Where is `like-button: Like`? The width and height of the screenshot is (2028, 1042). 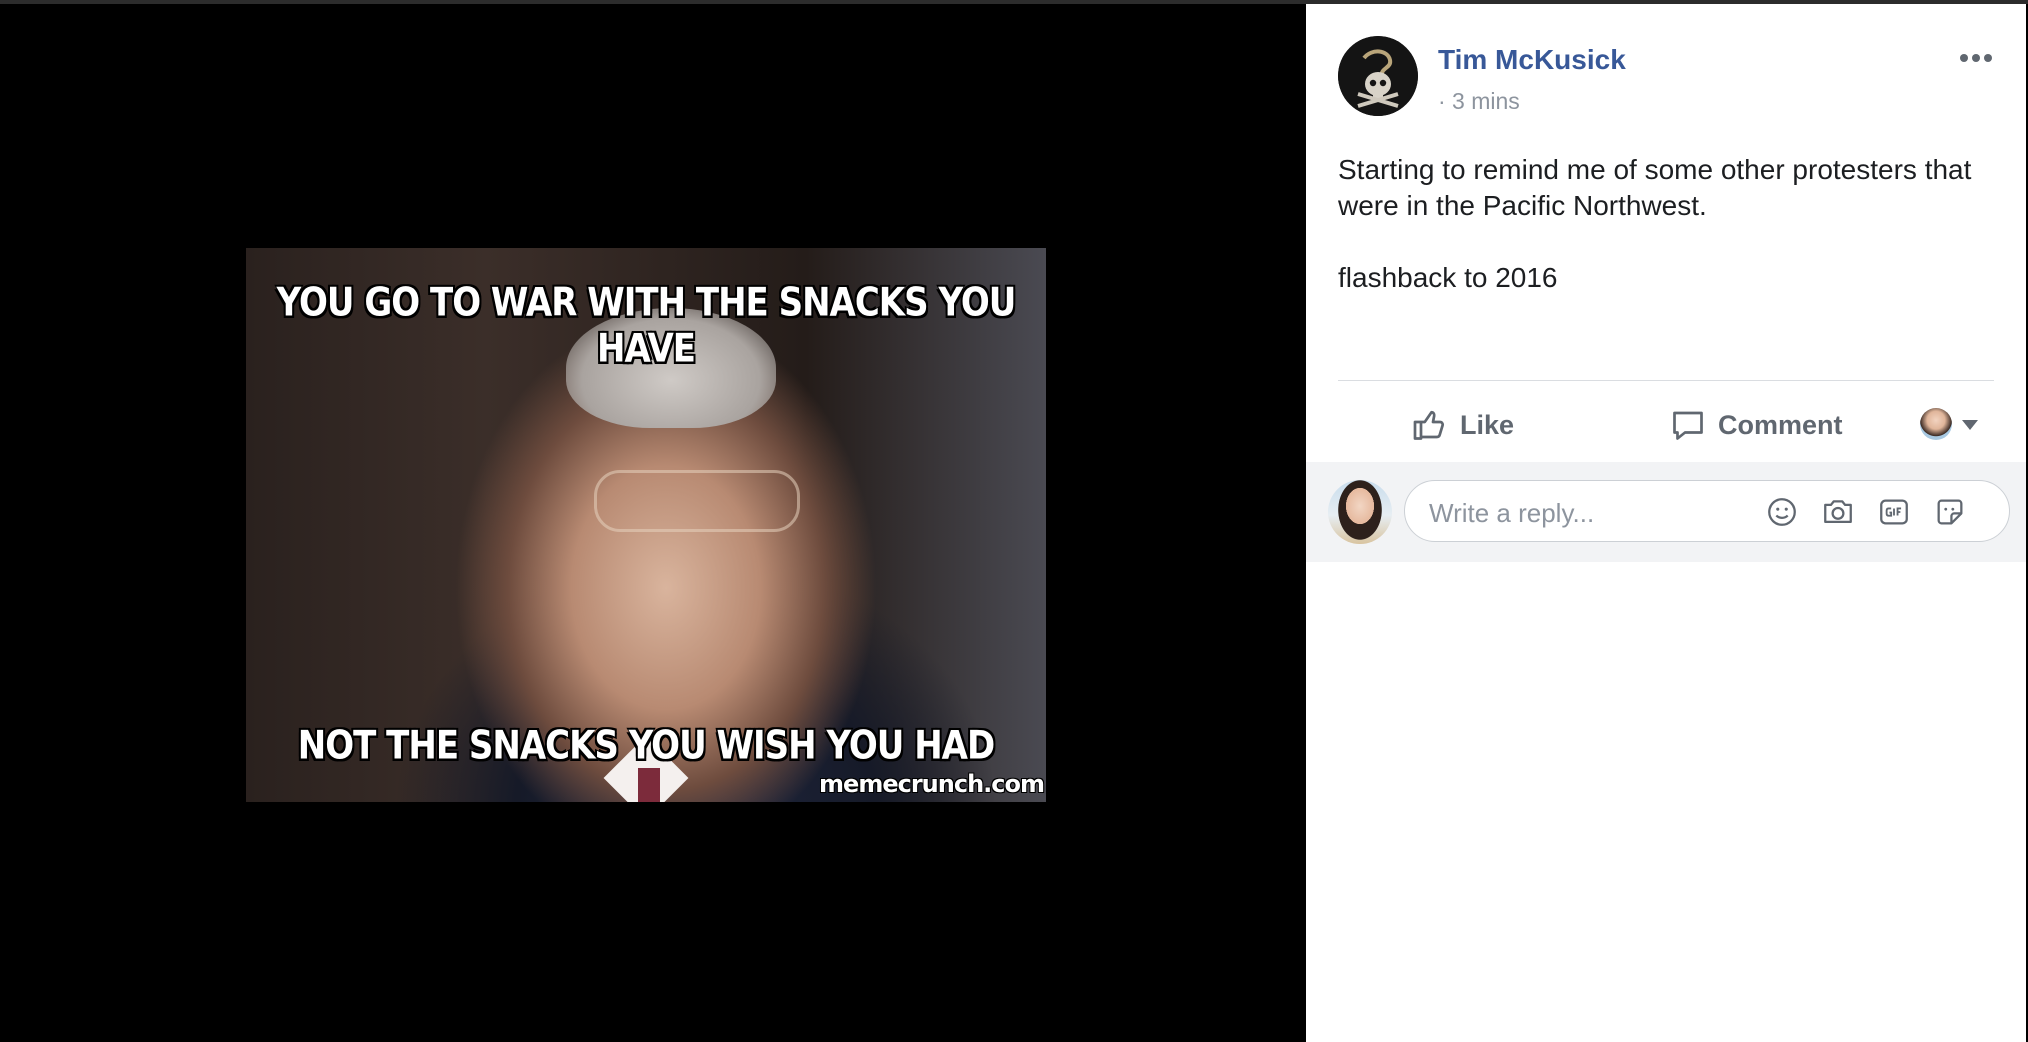
like-button: Like is located at coordinates (1463, 425).